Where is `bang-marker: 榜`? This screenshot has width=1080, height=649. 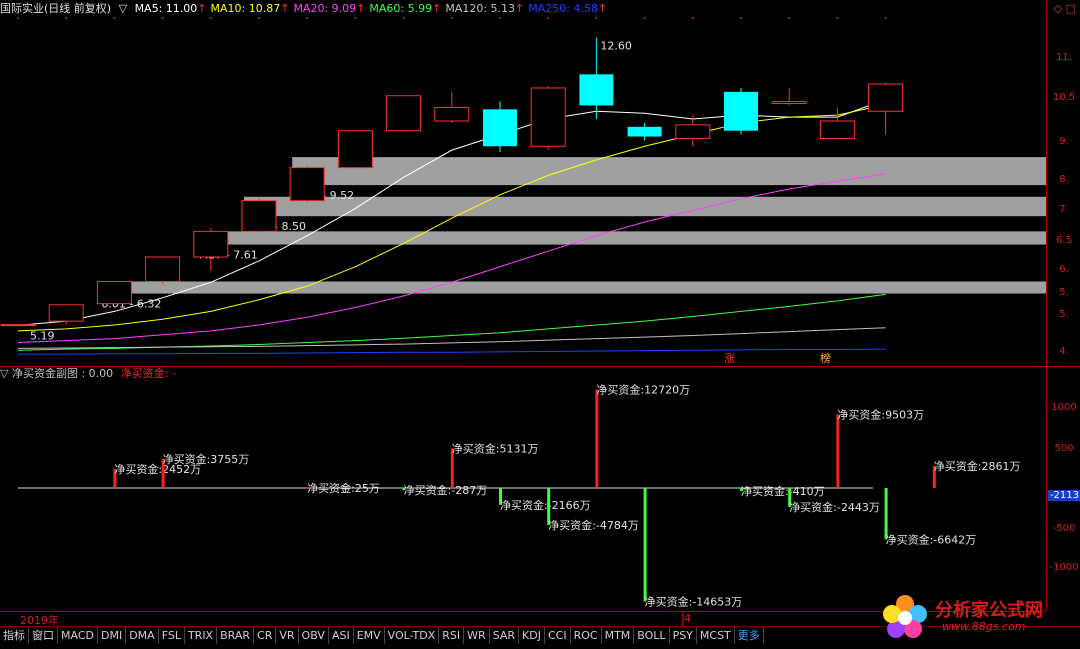
bang-marker: 榜 is located at coordinates (825, 358).